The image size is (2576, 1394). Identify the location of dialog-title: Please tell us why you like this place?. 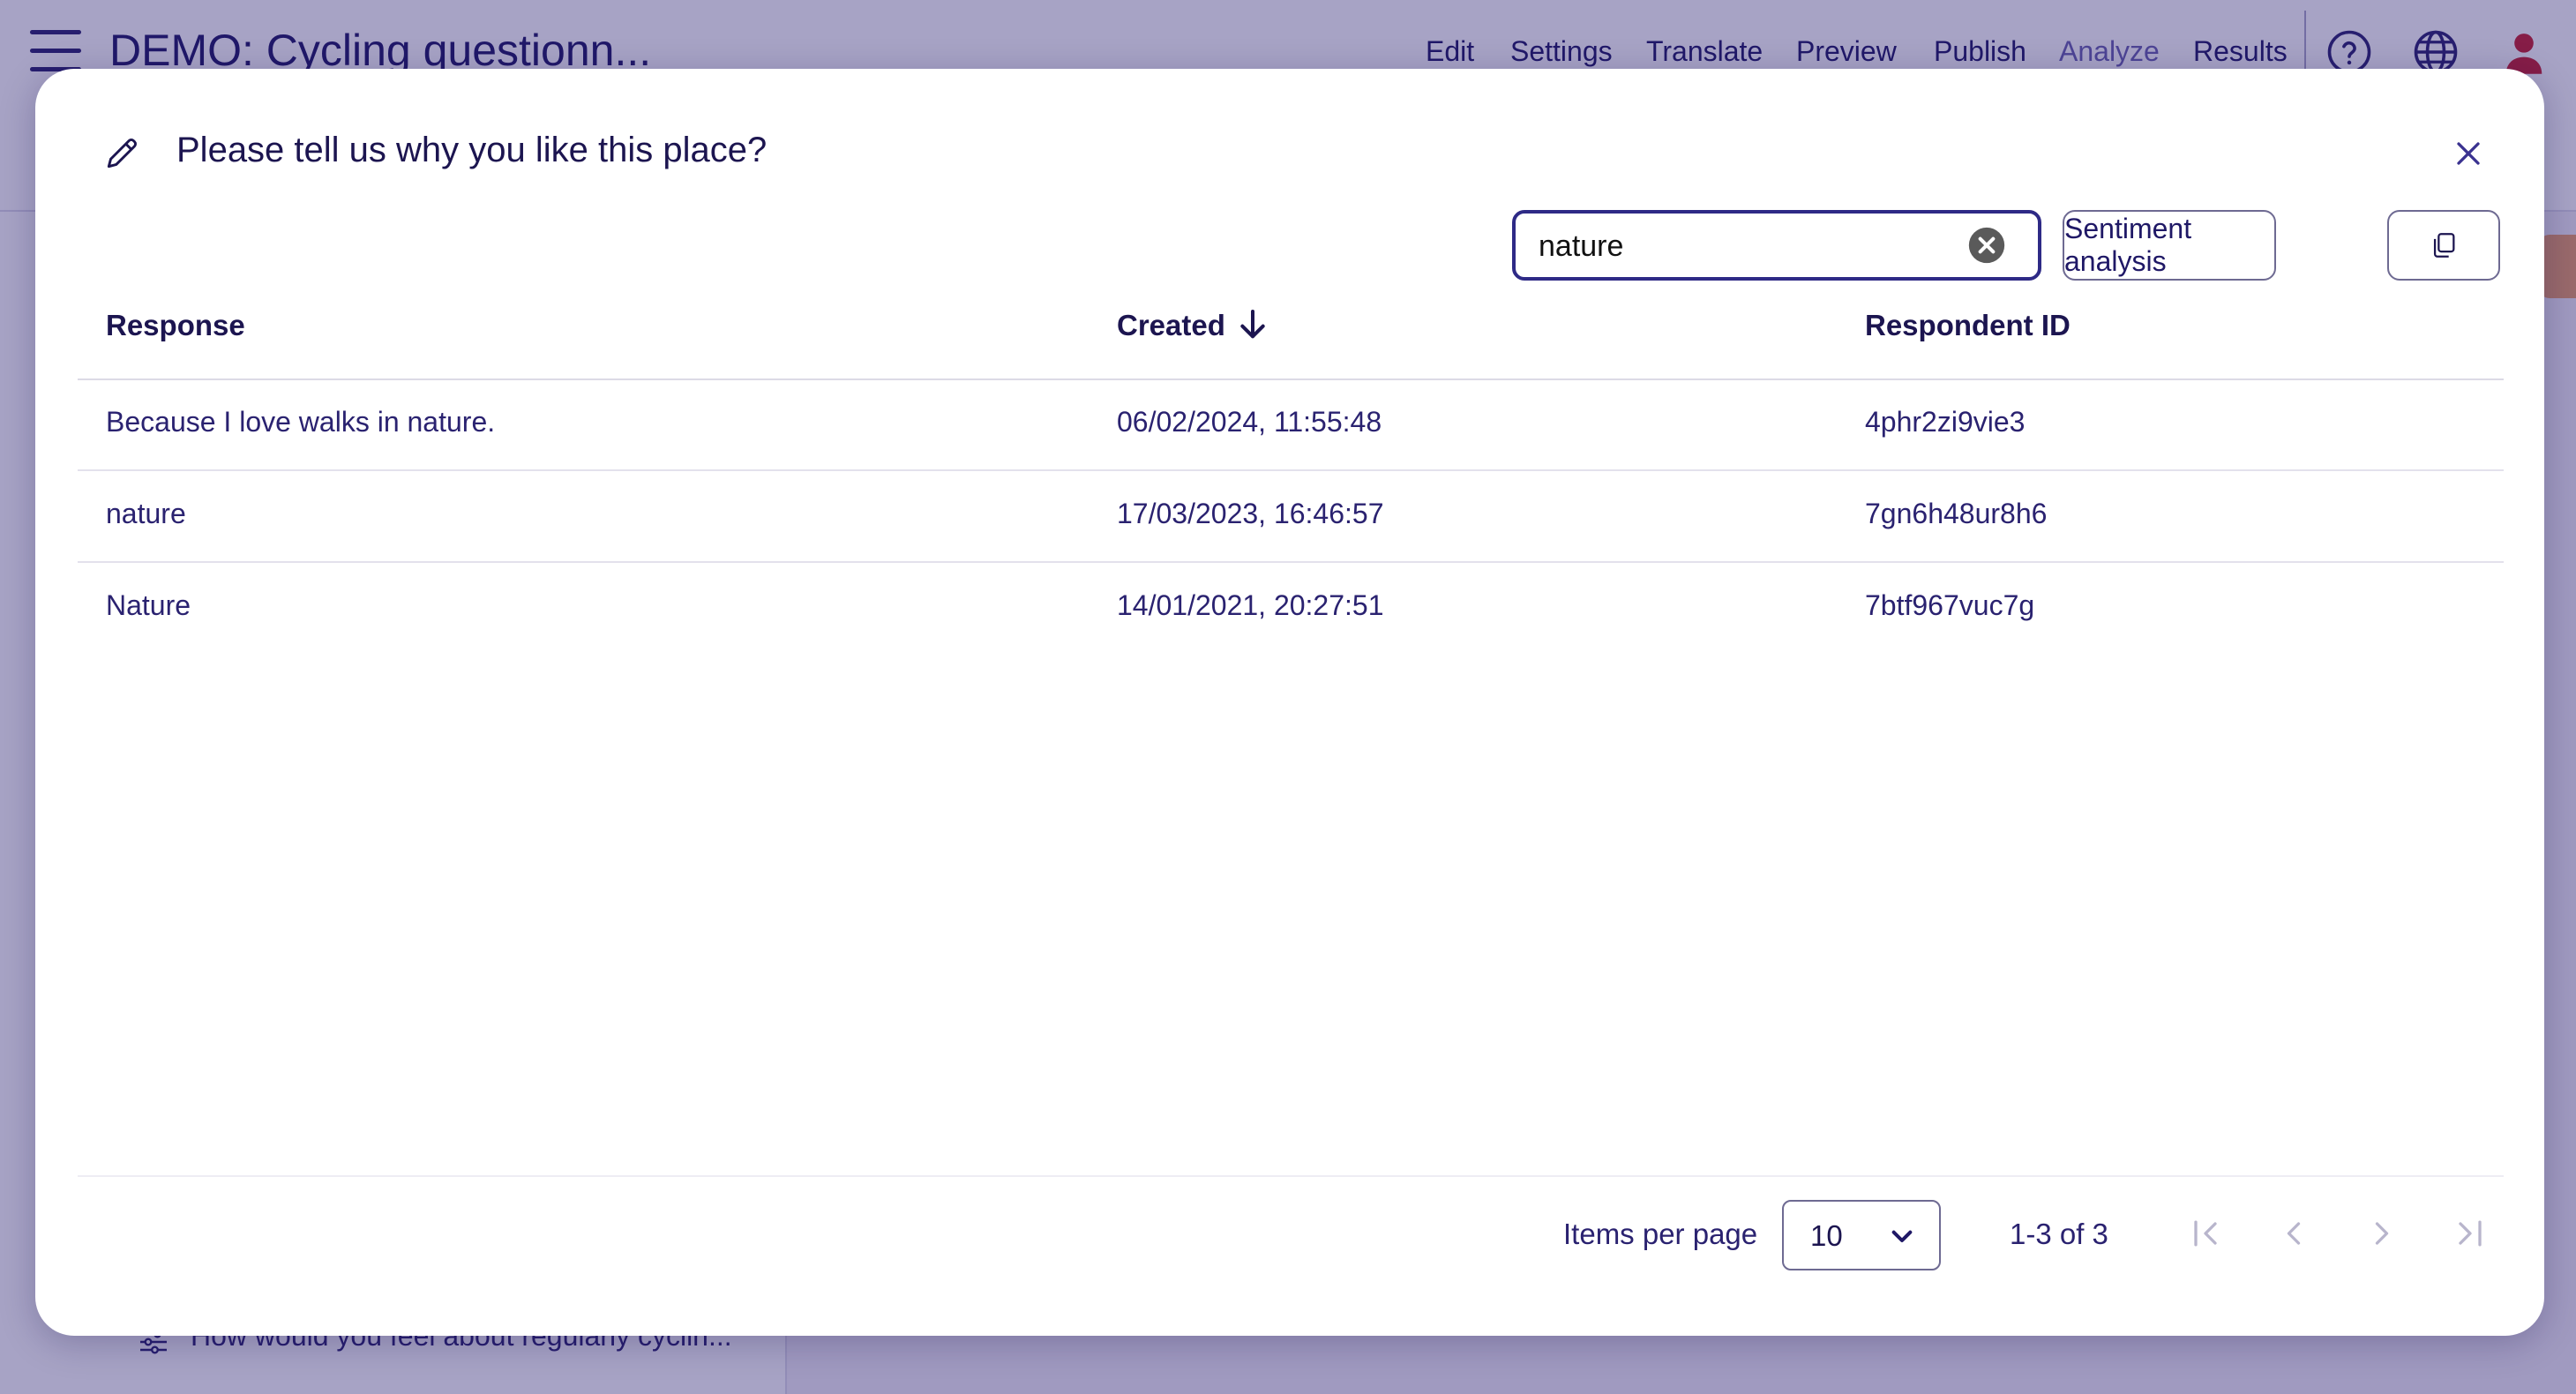
(472, 150).